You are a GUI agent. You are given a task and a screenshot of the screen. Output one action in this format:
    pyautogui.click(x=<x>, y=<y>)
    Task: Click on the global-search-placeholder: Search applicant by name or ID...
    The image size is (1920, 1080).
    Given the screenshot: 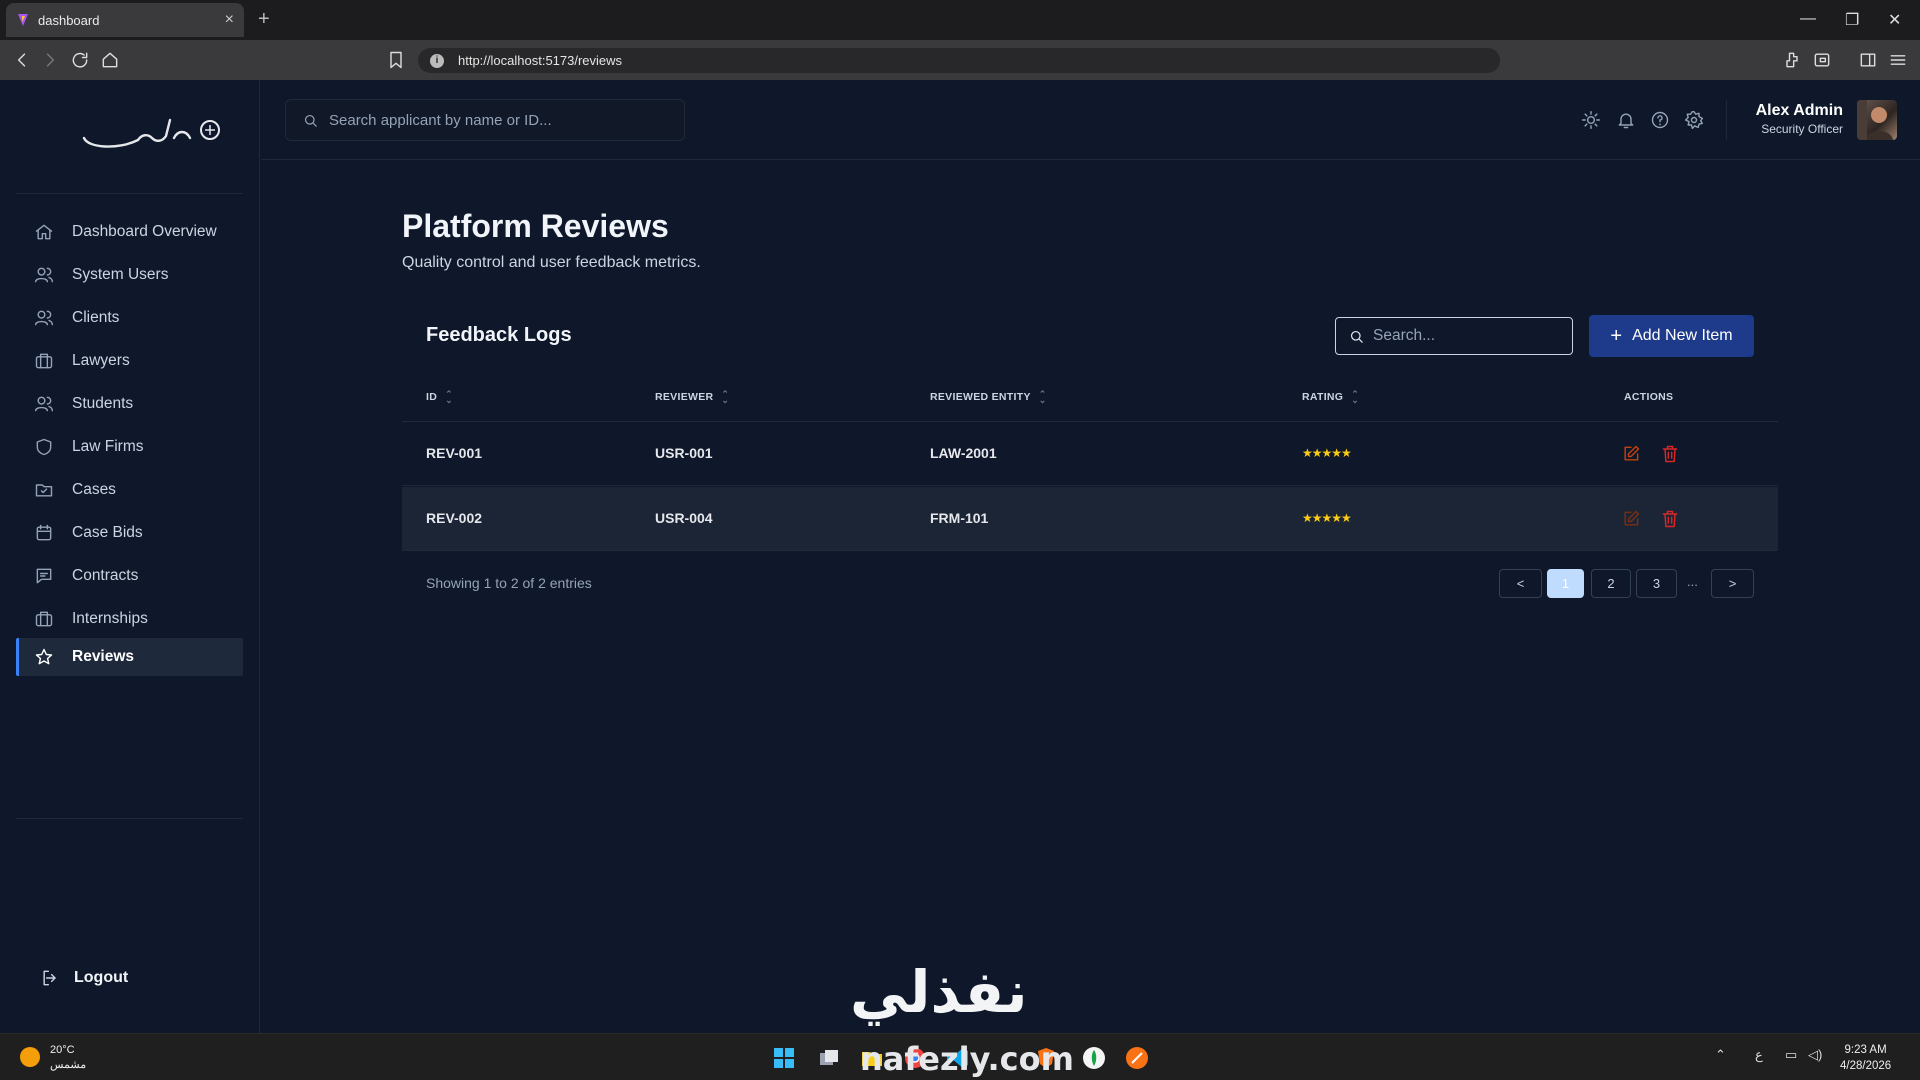 What is the action you would take?
    pyautogui.click(x=440, y=120)
    